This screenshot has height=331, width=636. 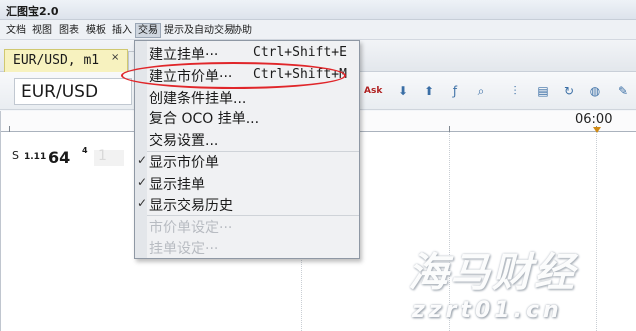 I want to click on sell-icon: ⬆, so click(x=429, y=91).